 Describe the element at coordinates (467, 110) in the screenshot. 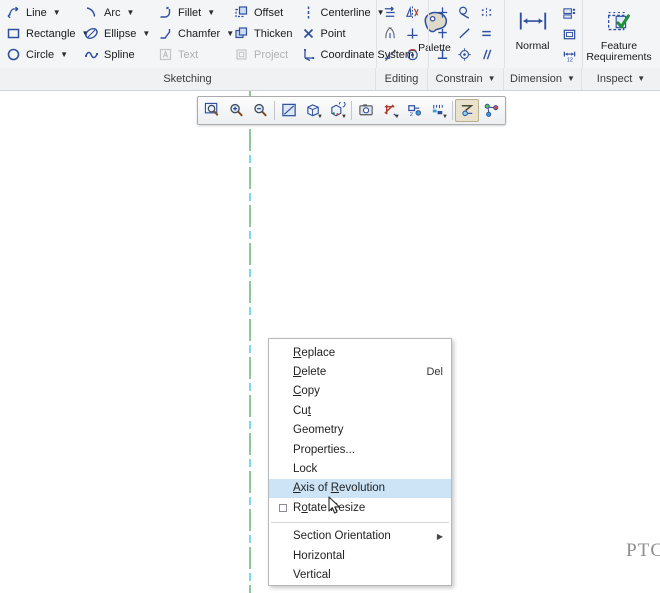

I see `sketch-display-icon` at that location.